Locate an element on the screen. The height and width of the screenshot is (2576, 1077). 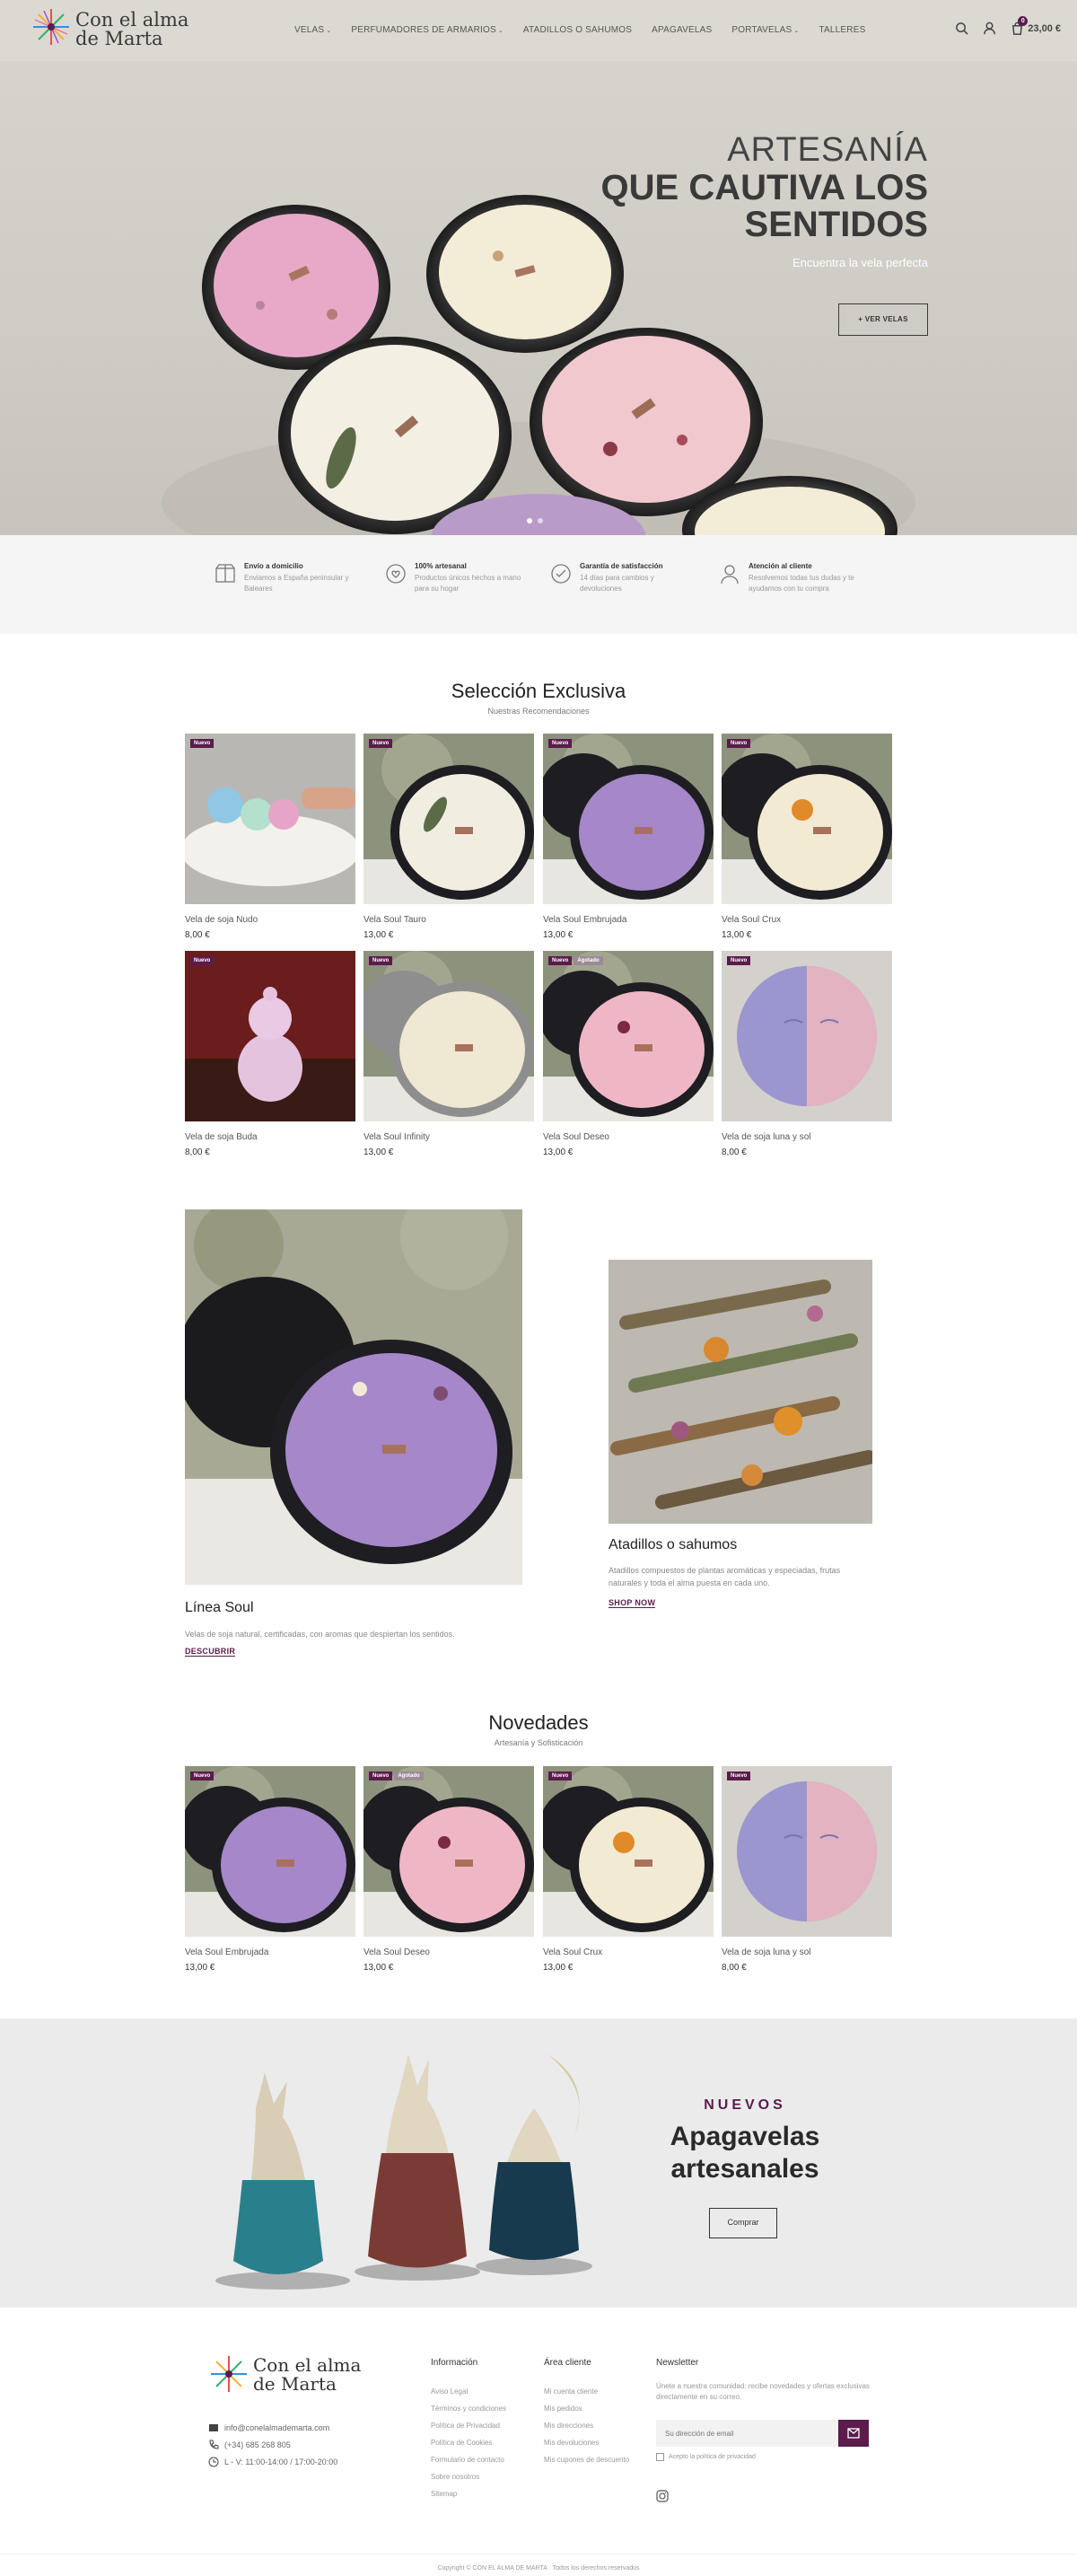
product-card: Nuevo Vela Soul Infinity 13,00 € is located at coordinates (448, 1054).